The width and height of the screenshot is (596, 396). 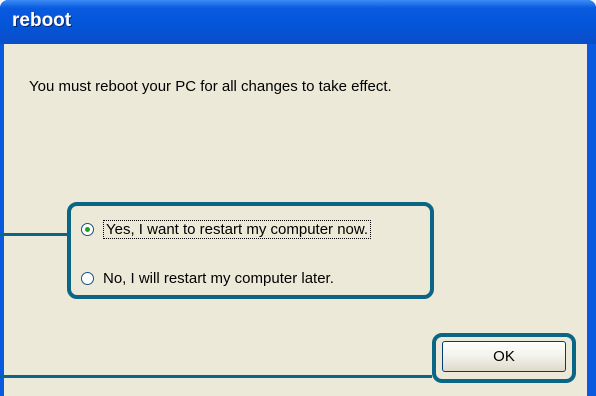 I want to click on restart-later-radio, so click(x=87, y=278).